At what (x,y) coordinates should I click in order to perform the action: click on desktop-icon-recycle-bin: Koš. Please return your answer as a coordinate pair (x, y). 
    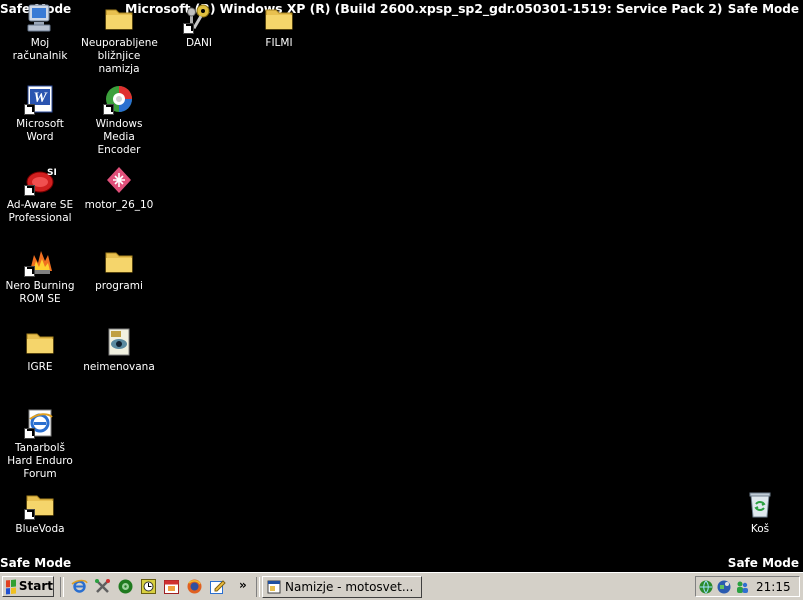
    Looking at the image, I should click on (760, 512).